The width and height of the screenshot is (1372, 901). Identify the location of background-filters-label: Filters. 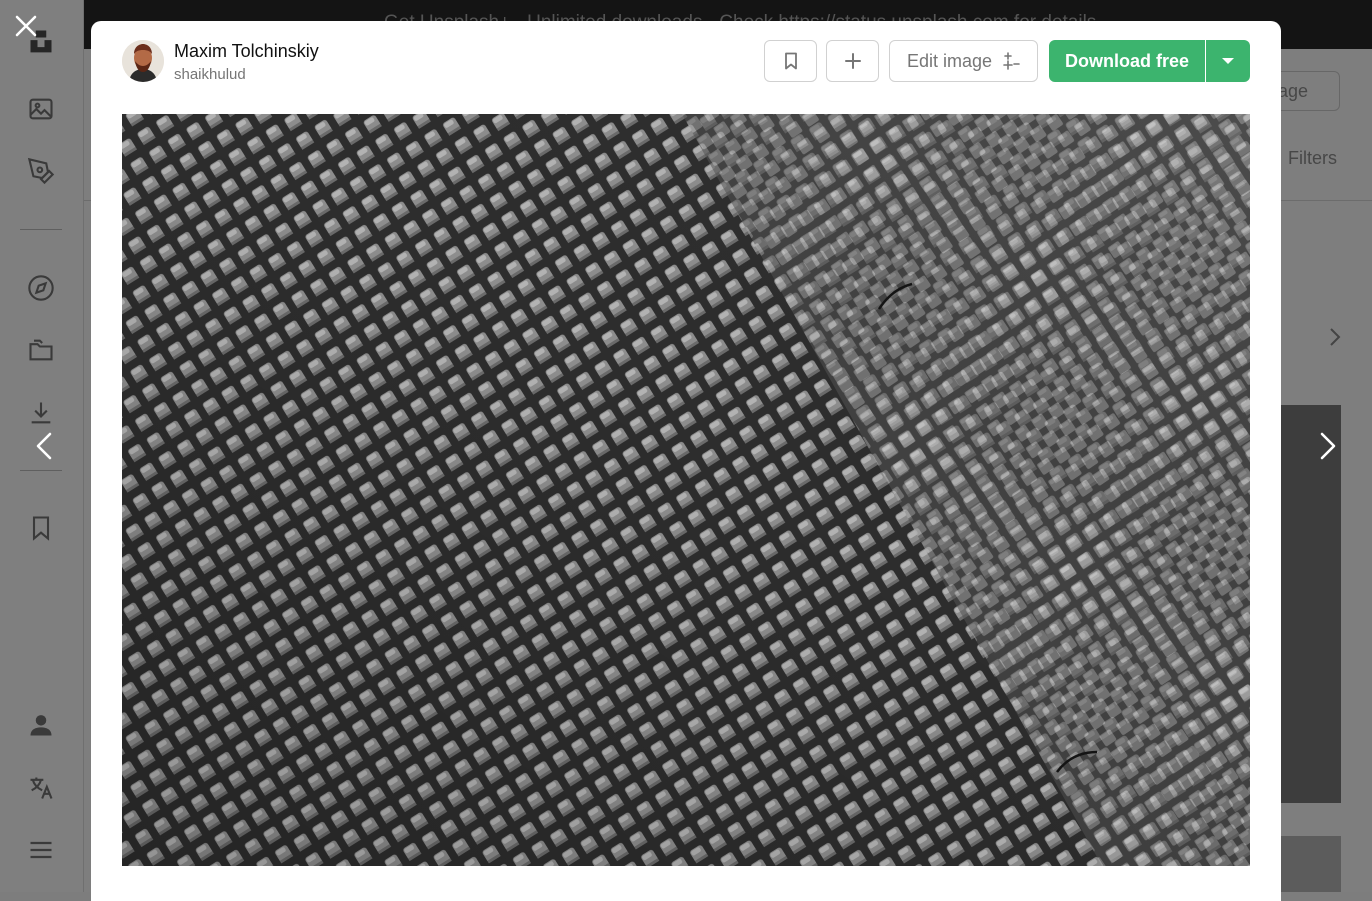
(1312, 158).